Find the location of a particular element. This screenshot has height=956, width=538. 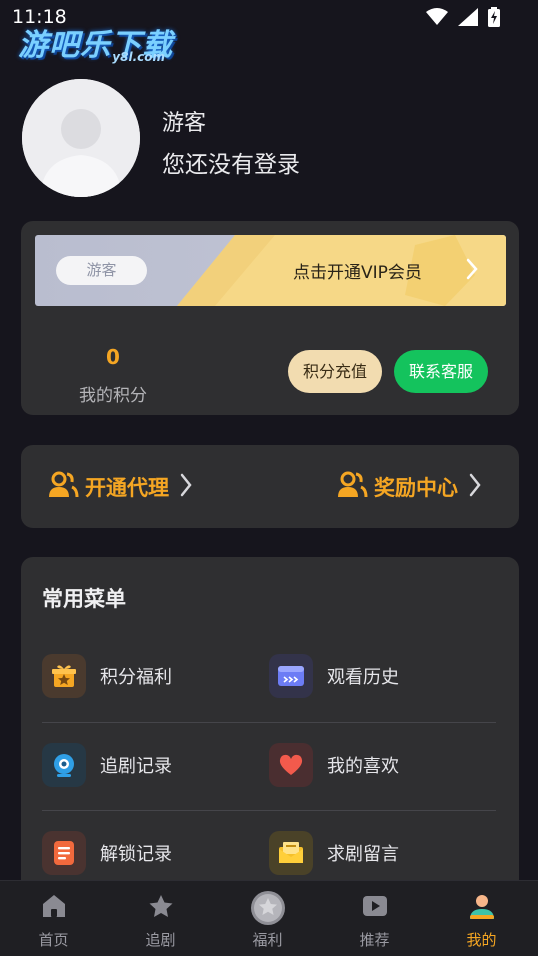

menu-item-watch-history: 观看历史 is located at coordinates (334, 676).